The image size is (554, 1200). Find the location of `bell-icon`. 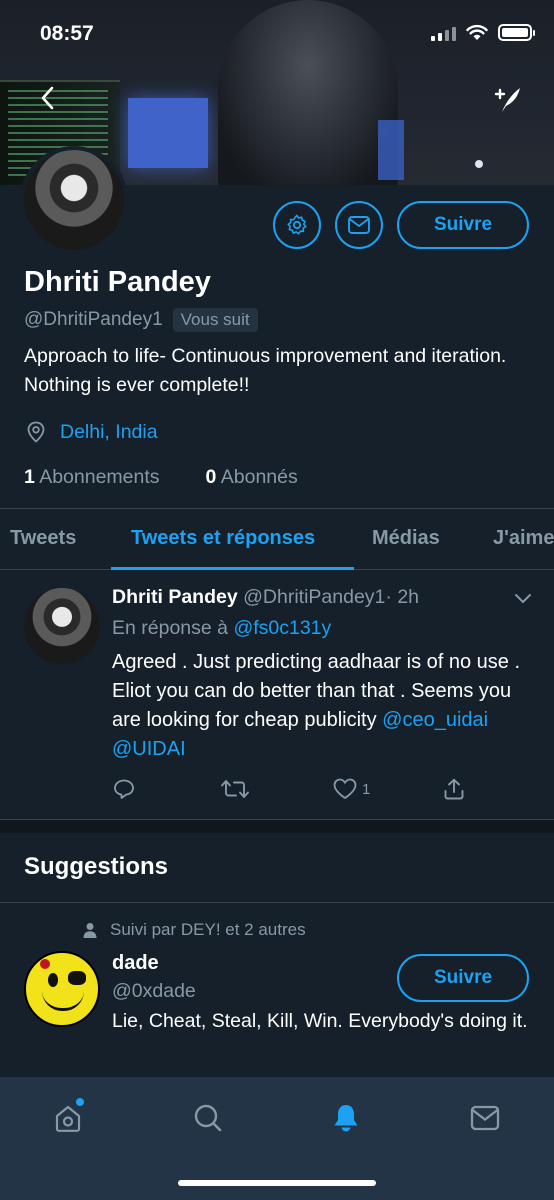

bell-icon is located at coordinates (346, 1118).